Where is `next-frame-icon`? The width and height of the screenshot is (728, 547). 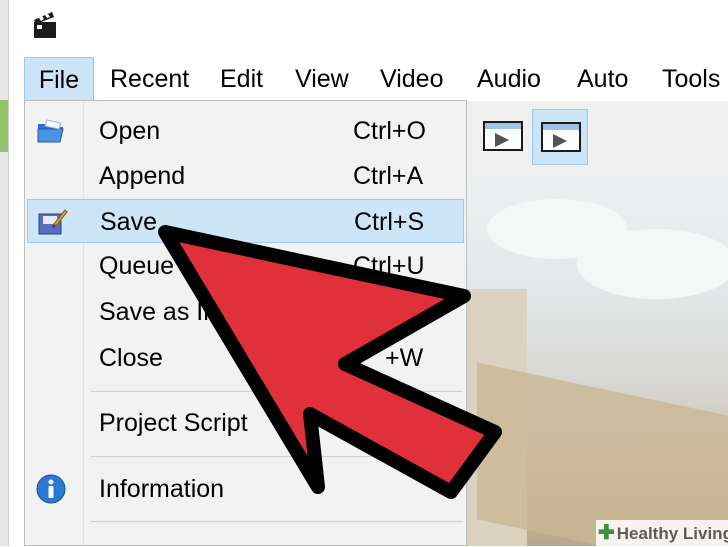 next-frame-icon is located at coordinates (503, 136).